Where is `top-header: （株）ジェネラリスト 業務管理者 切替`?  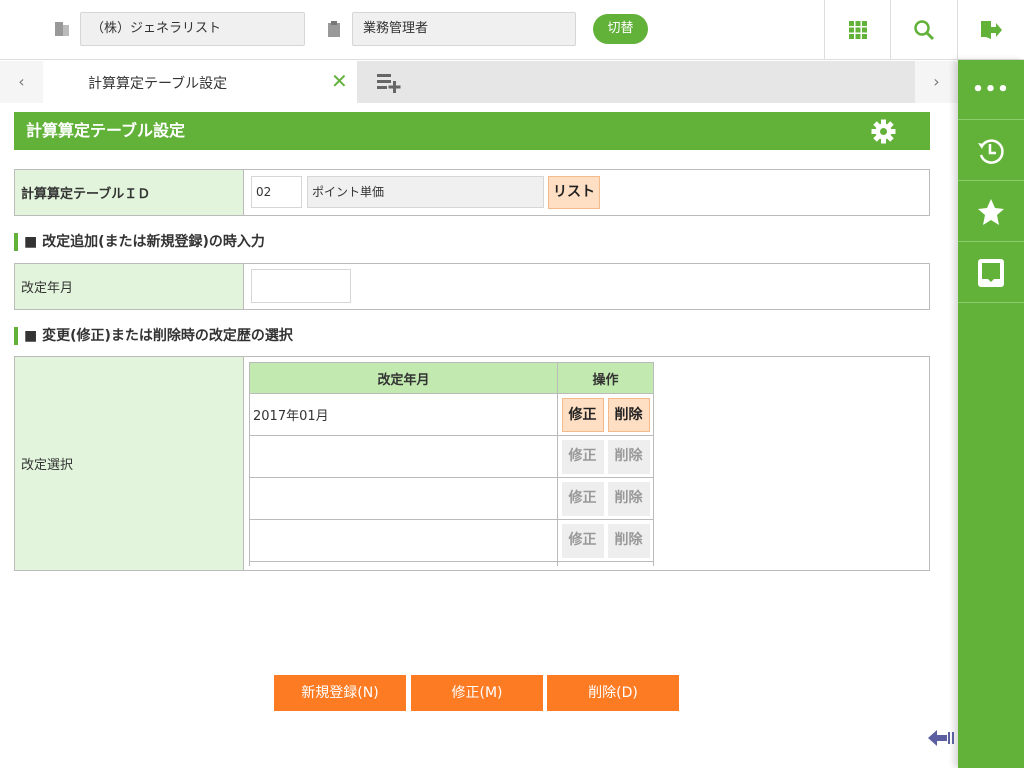
top-header: （株）ジェネラリスト 業務管理者 切替 is located at coordinates (512, 30).